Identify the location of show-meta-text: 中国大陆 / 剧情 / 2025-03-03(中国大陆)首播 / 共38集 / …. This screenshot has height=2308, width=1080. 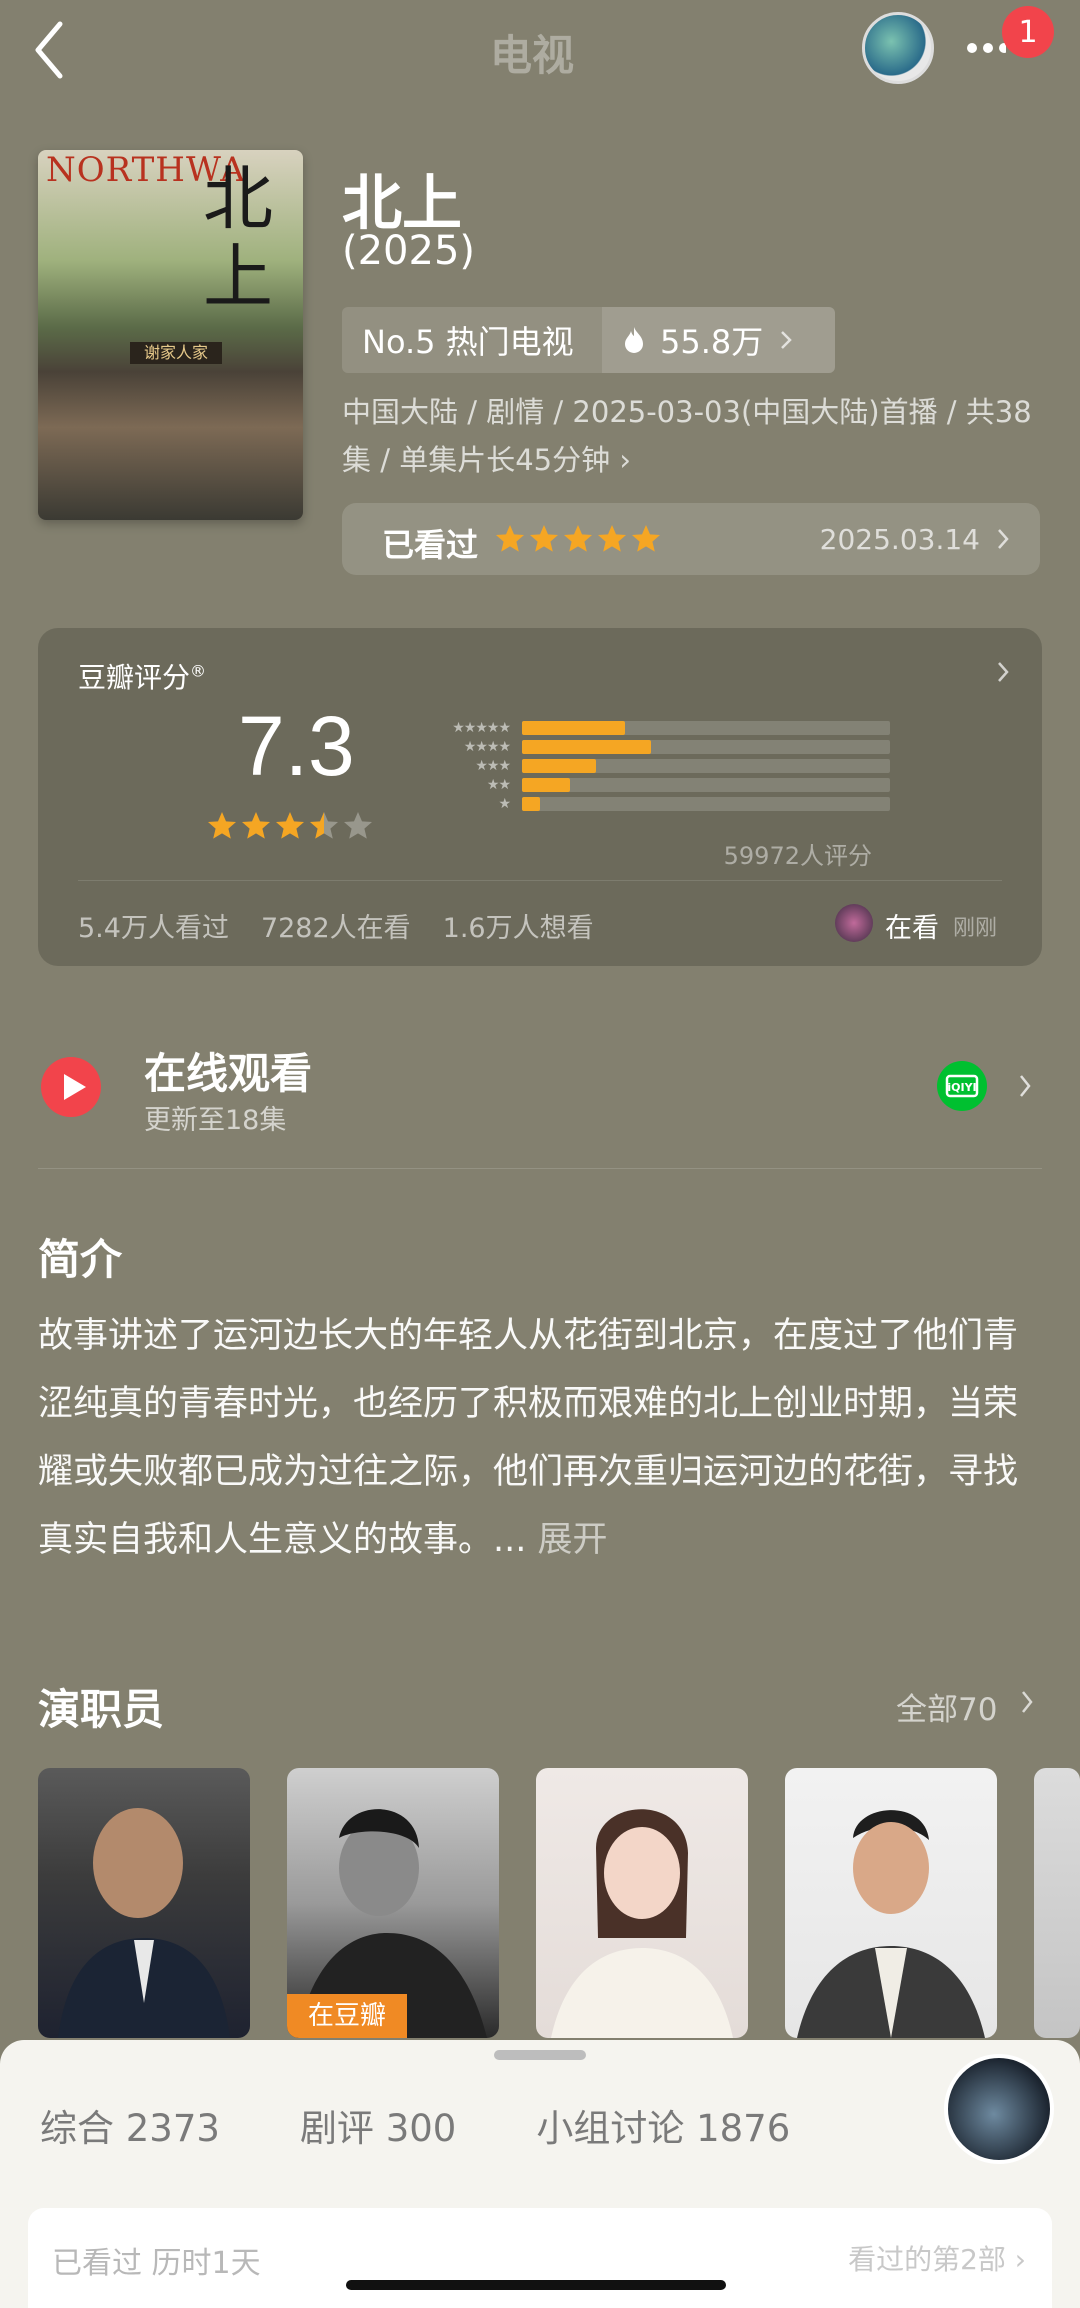
(687, 436).